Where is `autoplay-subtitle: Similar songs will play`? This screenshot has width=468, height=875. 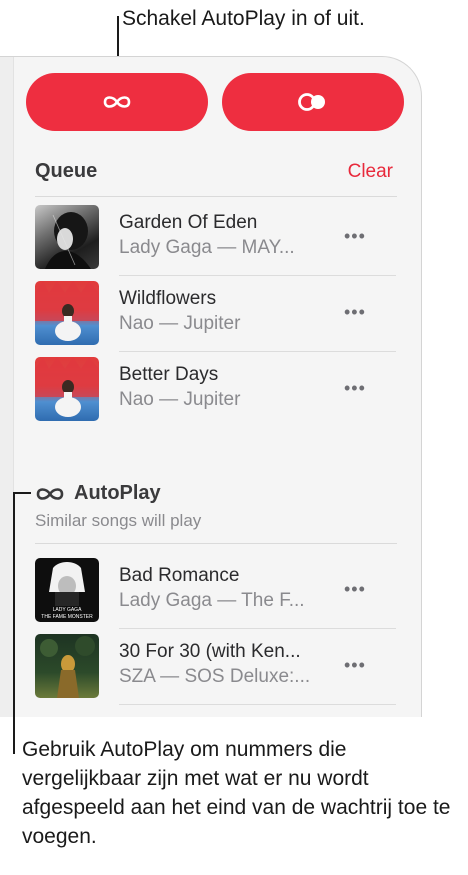 autoplay-subtitle: Similar songs will play is located at coordinates (118, 520).